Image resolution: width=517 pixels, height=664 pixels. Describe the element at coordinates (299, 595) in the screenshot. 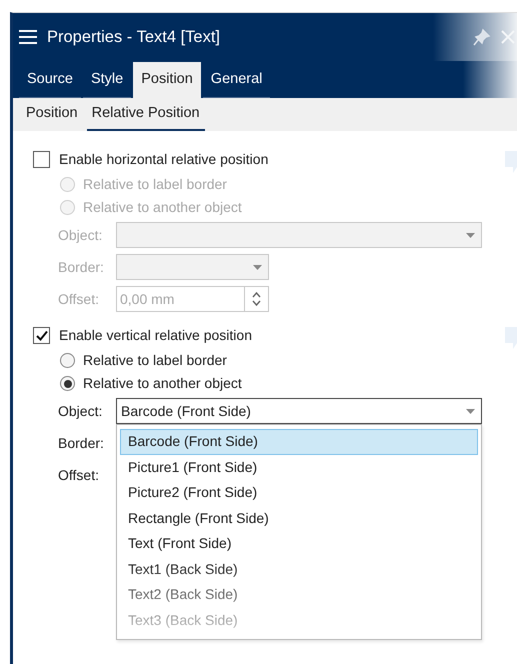

I see `dropdown-option: Text2 (Back Side)` at that location.